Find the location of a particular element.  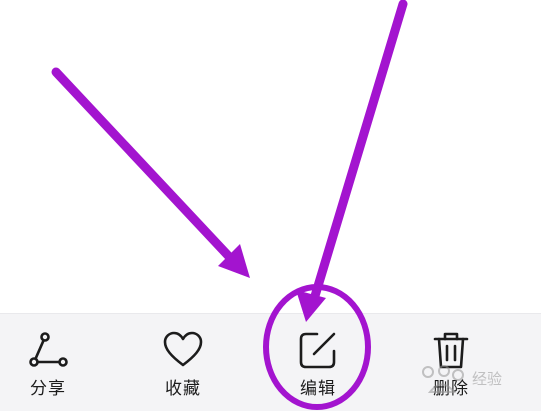

share-button: 分享 is located at coordinates (49, 362).